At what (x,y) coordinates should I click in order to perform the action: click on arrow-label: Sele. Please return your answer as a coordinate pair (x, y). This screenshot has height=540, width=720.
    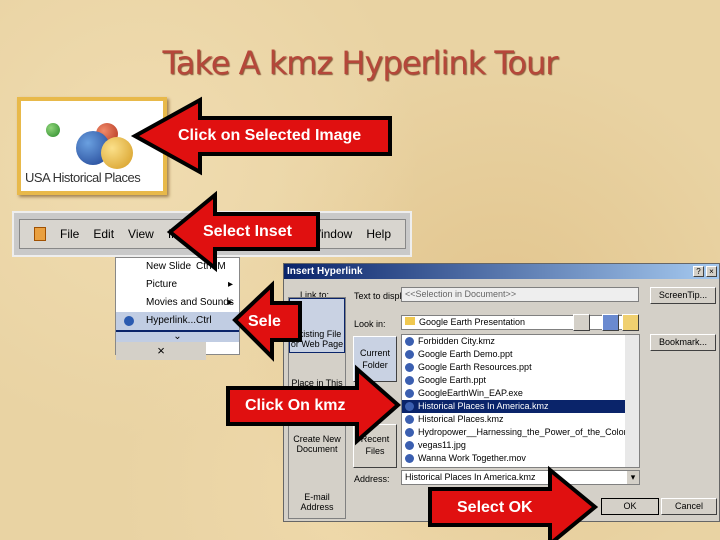
    Looking at the image, I should click on (264, 321).